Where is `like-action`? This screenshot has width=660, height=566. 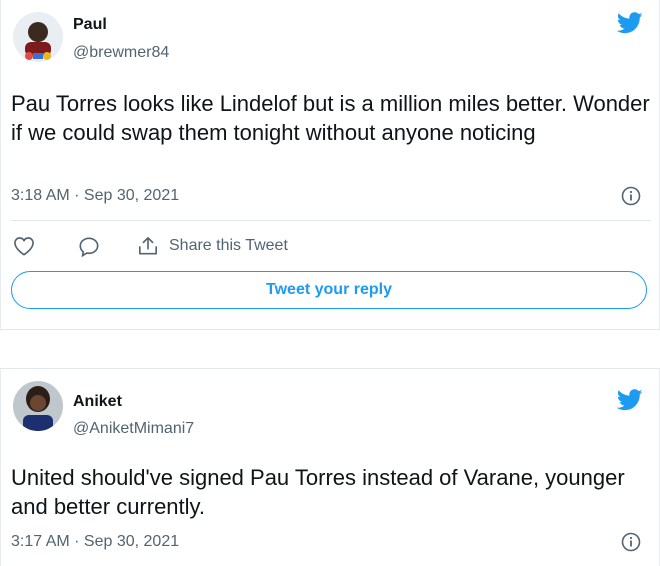 like-action is located at coordinates (24, 246).